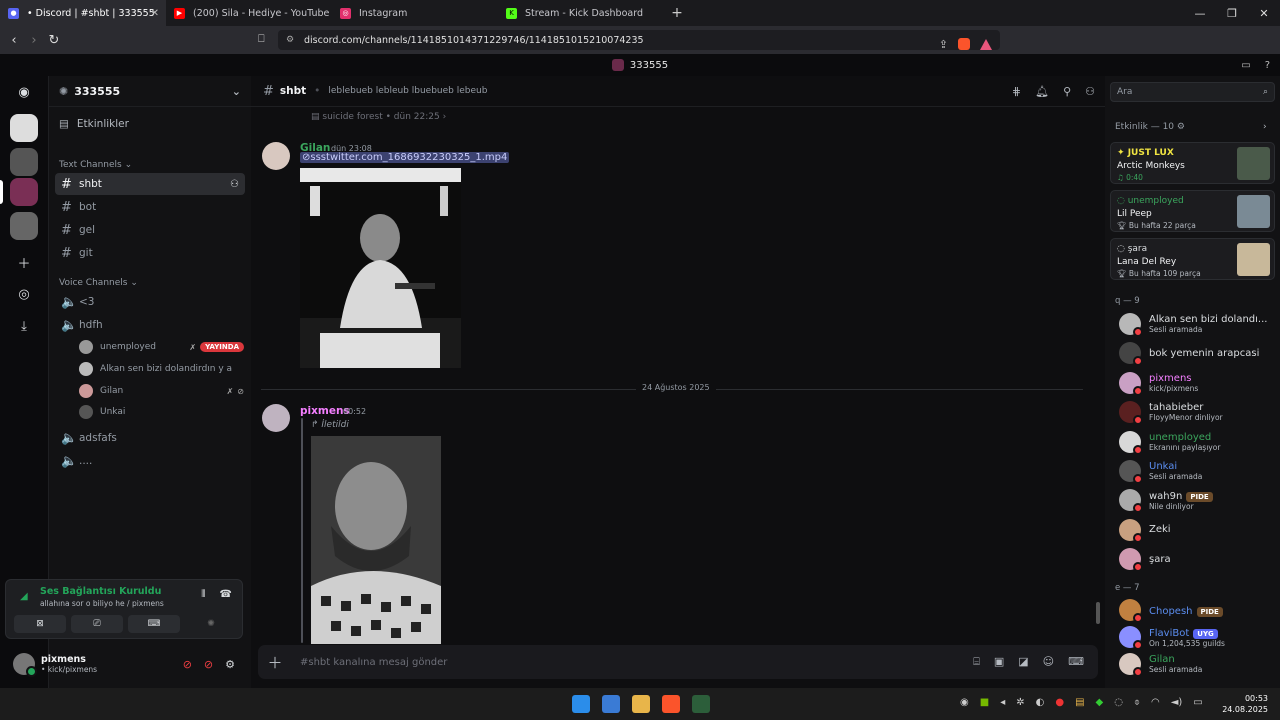  What do you see at coordinates (155, 13) in the screenshot?
I see `close-icon: ✕` at bounding box center [155, 13].